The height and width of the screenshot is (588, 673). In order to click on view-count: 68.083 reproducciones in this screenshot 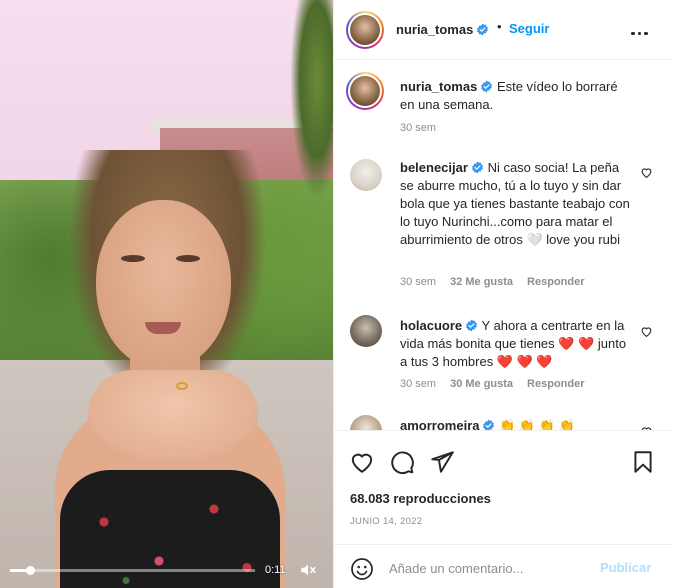, I will do `click(420, 498)`.